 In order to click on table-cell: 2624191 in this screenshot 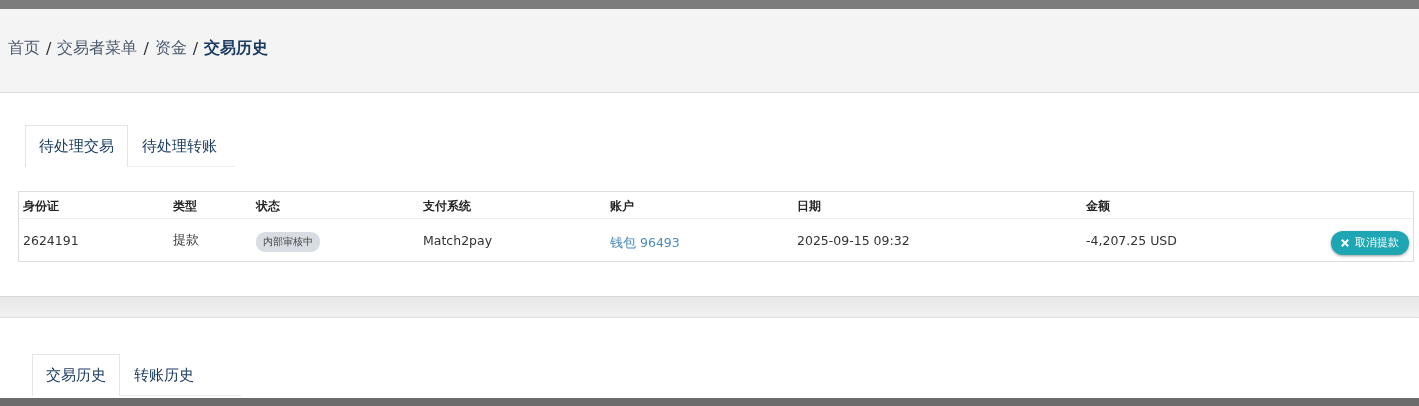, I will do `click(51, 240)`.